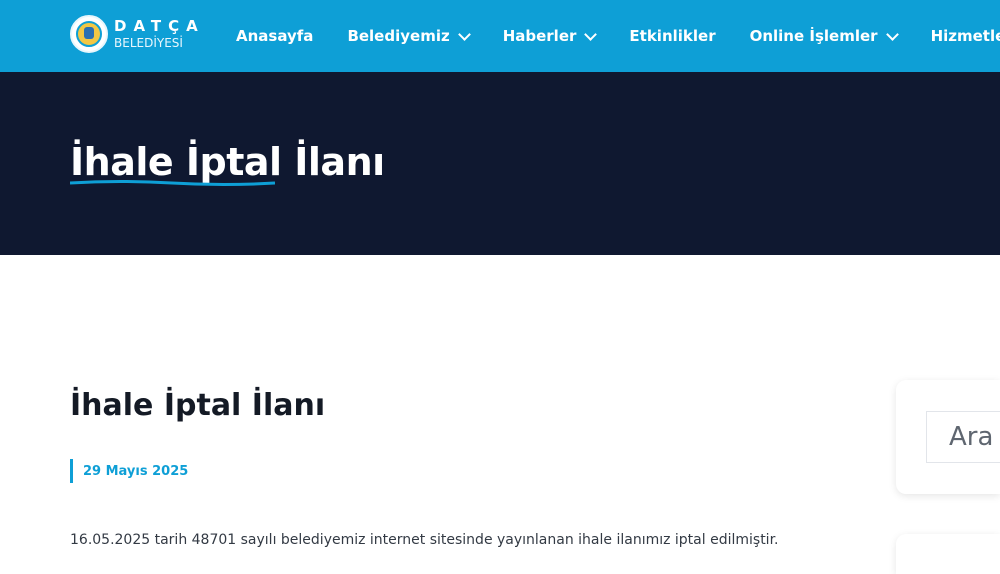 The width and height of the screenshot is (1000, 574). Describe the element at coordinates (159, 26) in the screenshot. I see `logo-title: DATÇA` at that location.